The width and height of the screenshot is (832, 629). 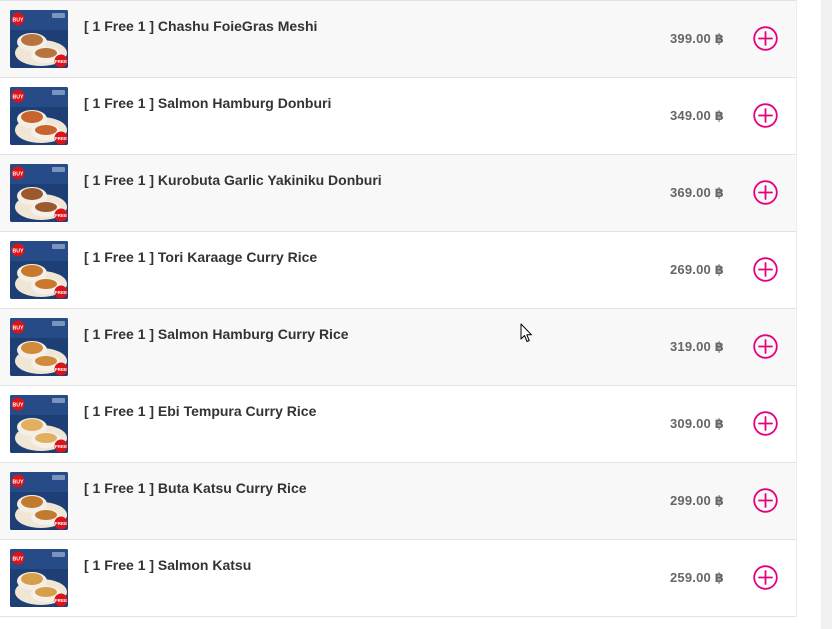 I want to click on item-name: [ 1 Free 1 ] Tori Karaage Curry Rice, so click(x=201, y=257).